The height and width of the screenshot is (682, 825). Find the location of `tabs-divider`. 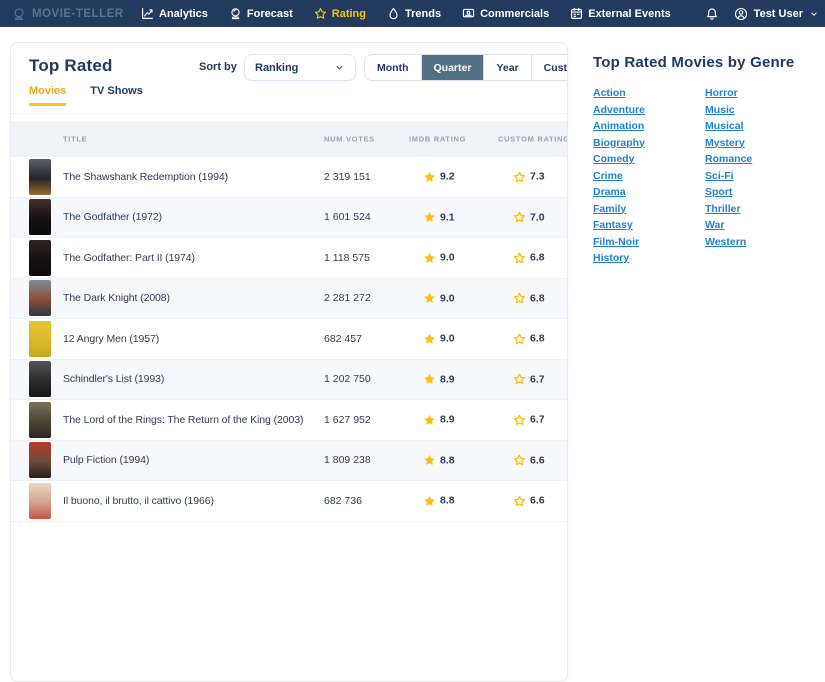

tabs-divider is located at coordinates (289, 113).